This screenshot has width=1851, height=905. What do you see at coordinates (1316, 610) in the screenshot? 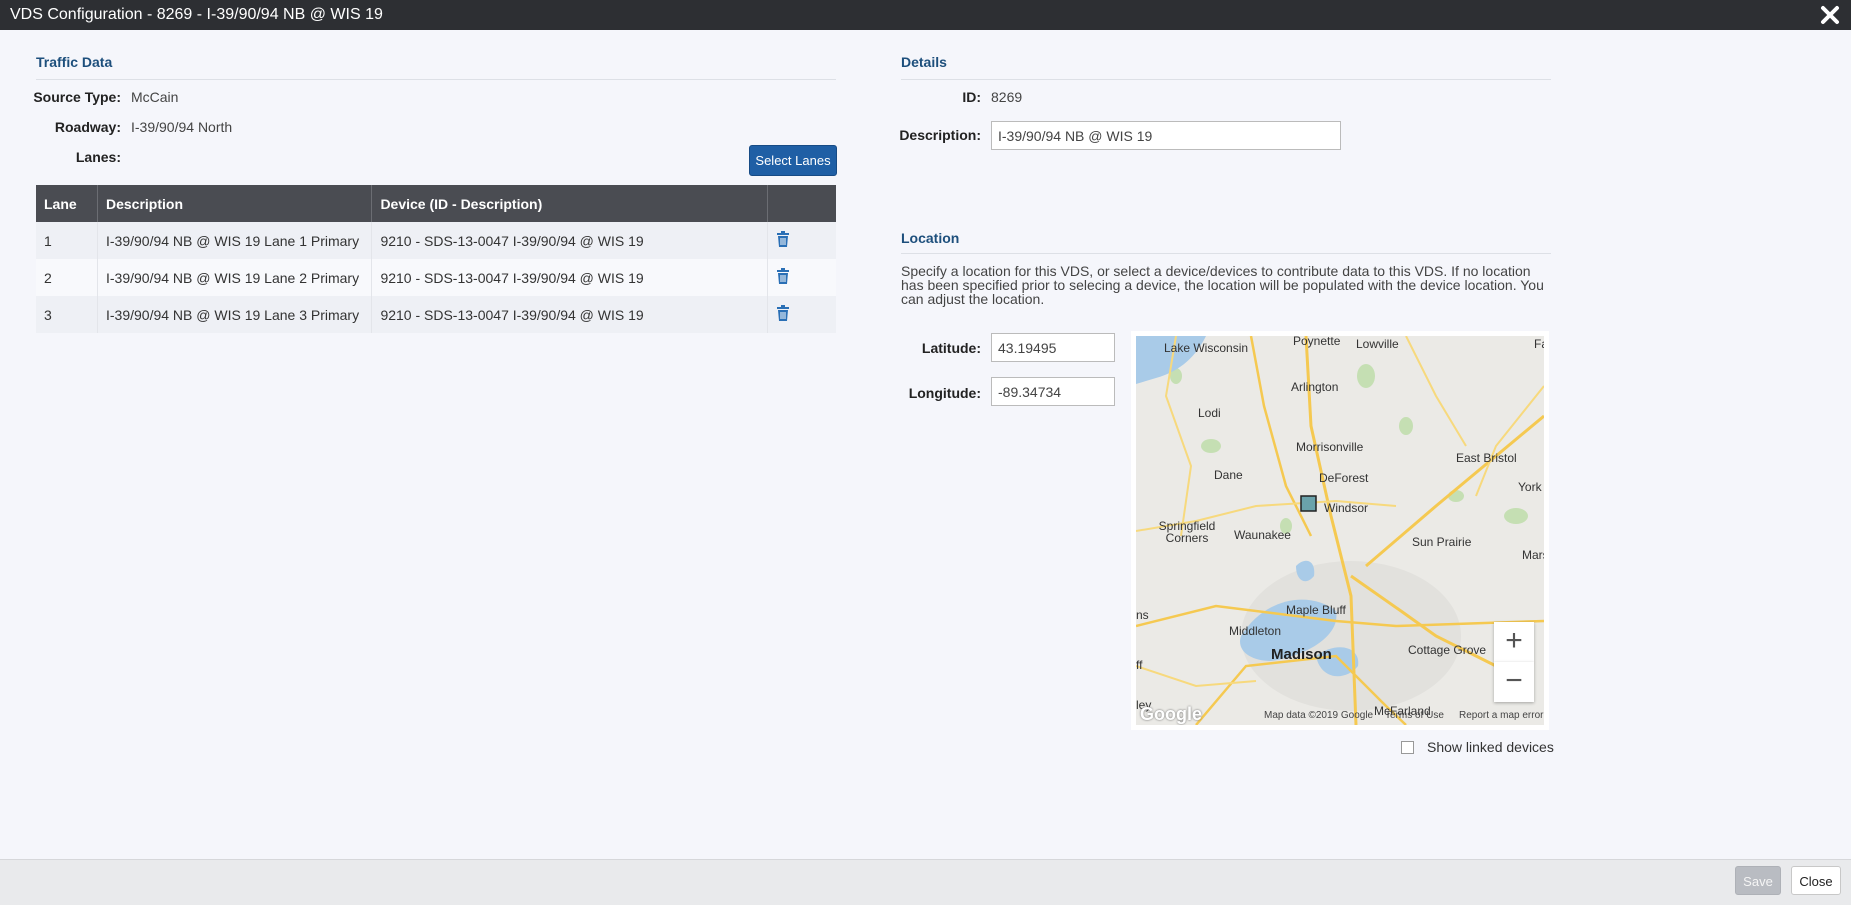
I see `map-place-label: Maple Bluff` at bounding box center [1316, 610].